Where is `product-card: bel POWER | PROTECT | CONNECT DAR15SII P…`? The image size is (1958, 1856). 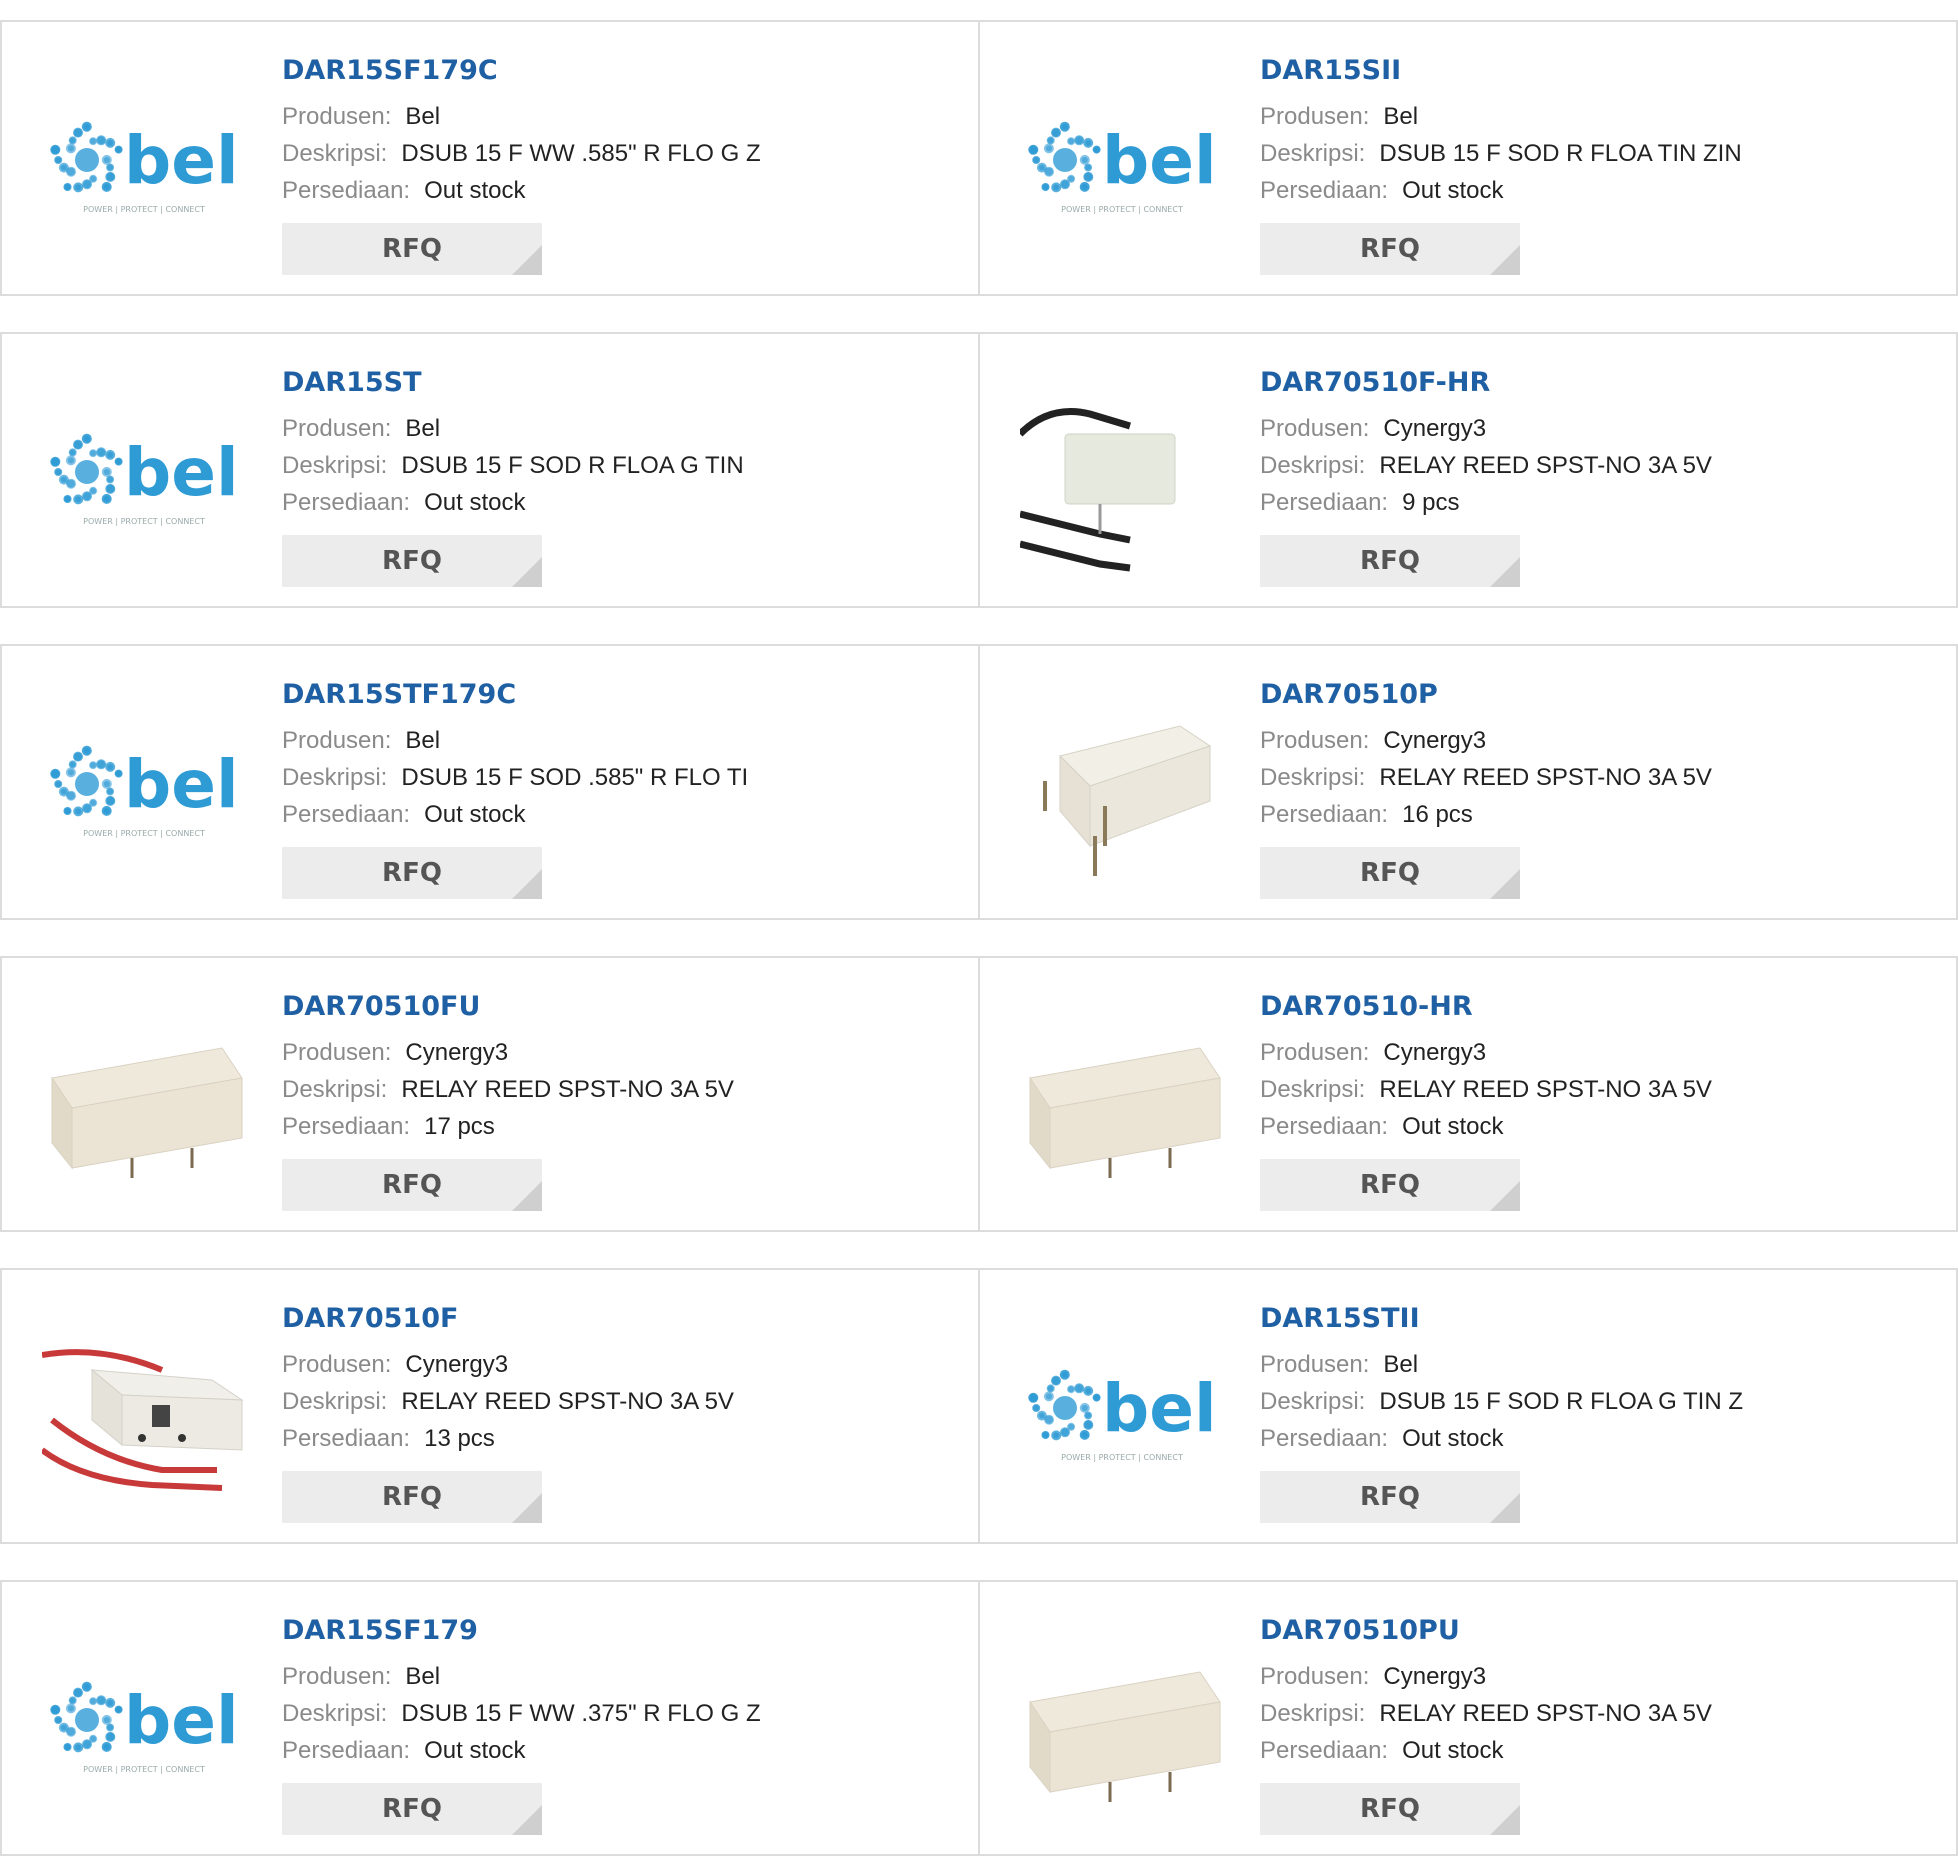
product-card: bel POWER | PROTECT | CONNECT DAR15SII P… is located at coordinates (1468, 158).